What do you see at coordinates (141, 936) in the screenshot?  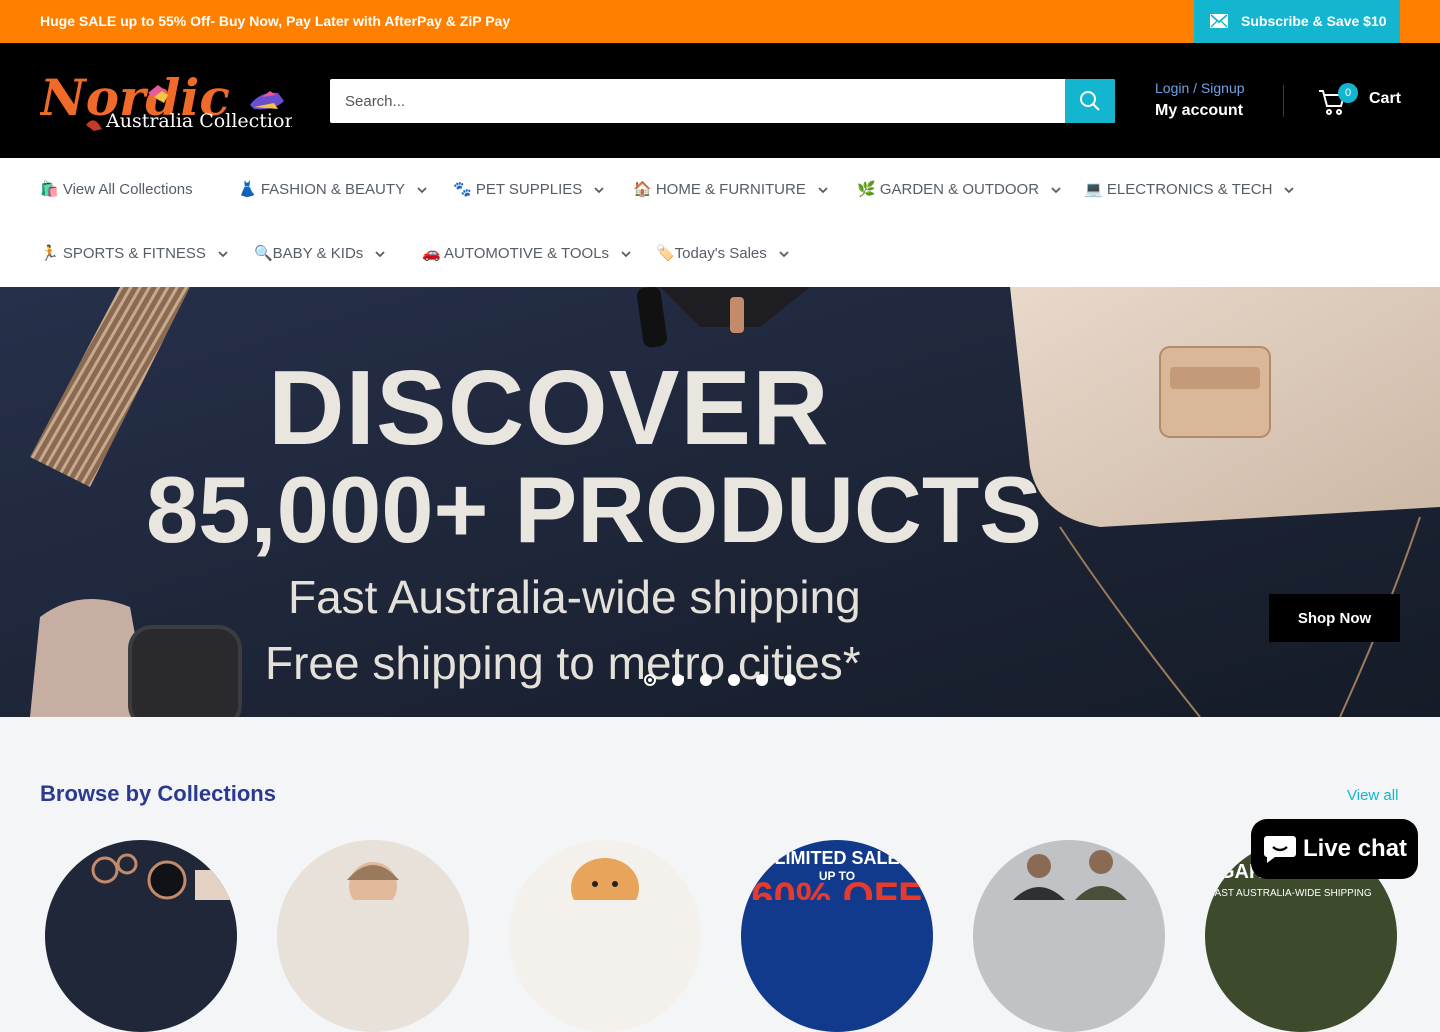 I see `collection-tile-fashion` at bounding box center [141, 936].